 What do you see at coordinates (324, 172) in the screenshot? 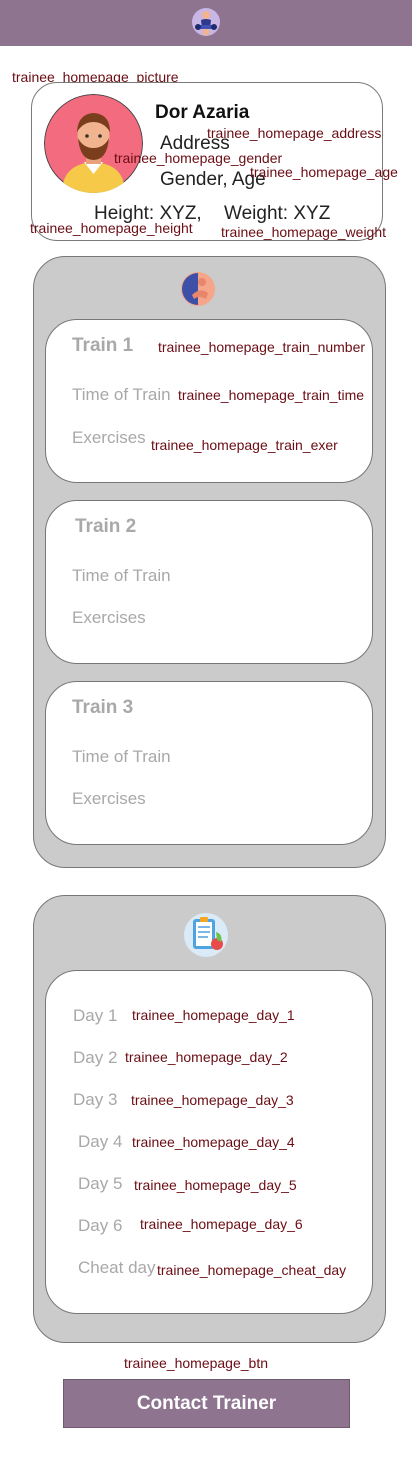
I see `debug-label-age: trainee_homepage_age` at bounding box center [324, 172].